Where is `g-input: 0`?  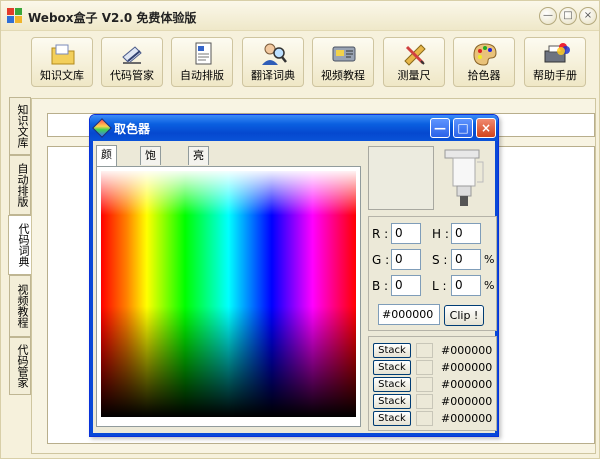 g-input: 0 is located at coordinates (406, 259).